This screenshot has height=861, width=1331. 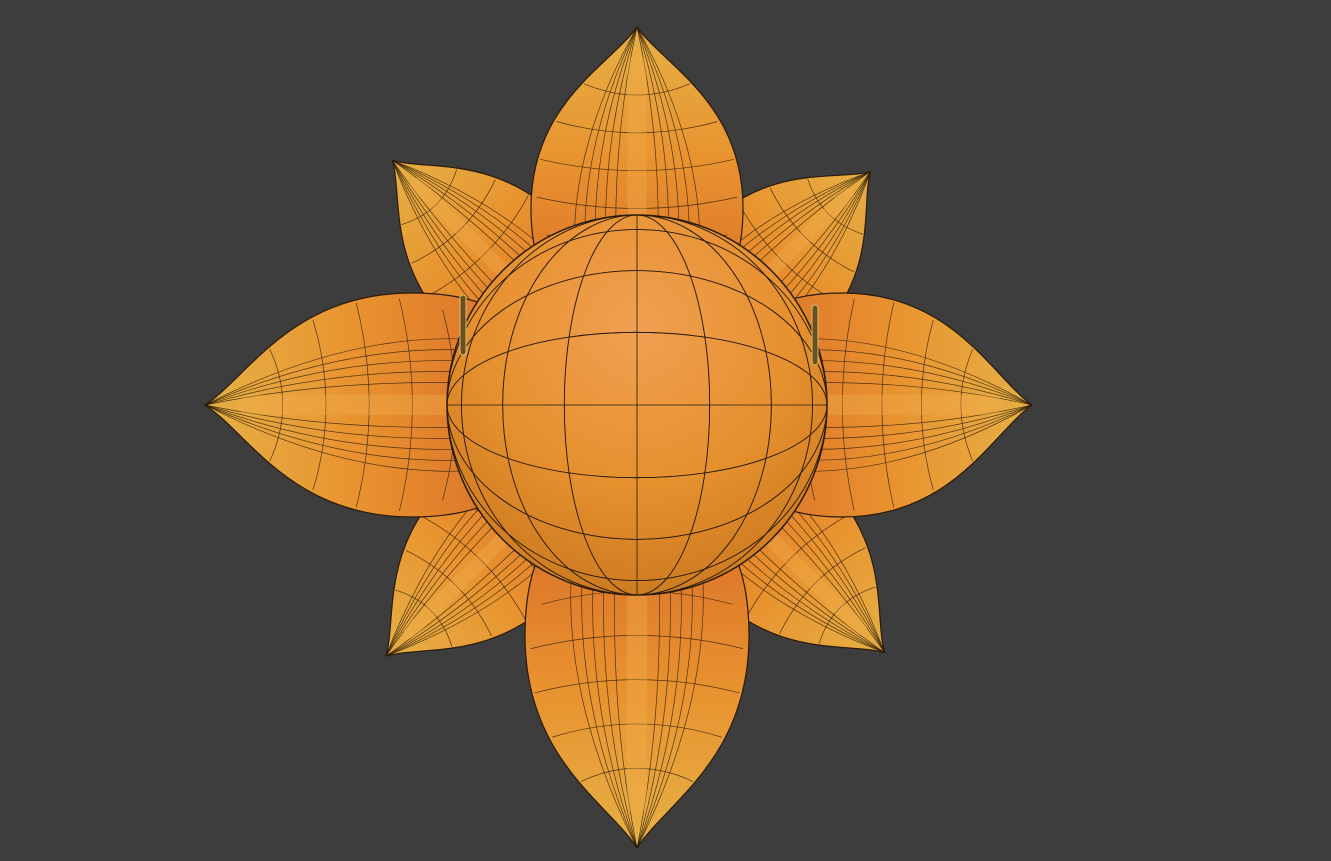 I want to click on left-clip, so click(x=463, y=325).